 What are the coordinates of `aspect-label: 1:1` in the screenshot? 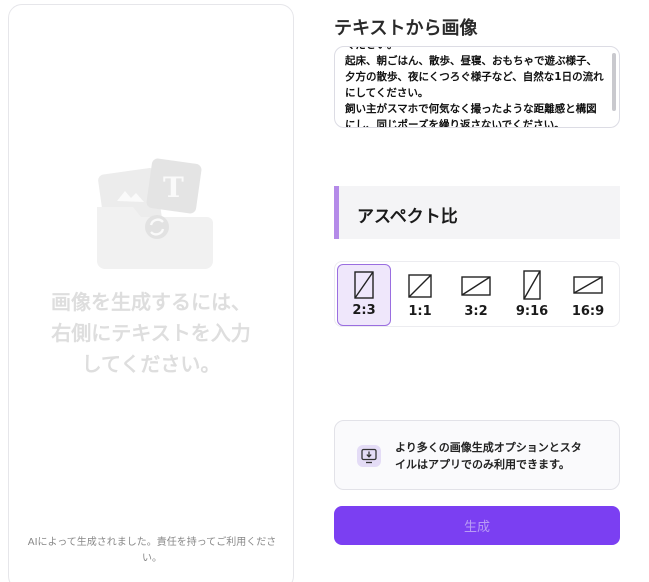 It's located at (420, 311).